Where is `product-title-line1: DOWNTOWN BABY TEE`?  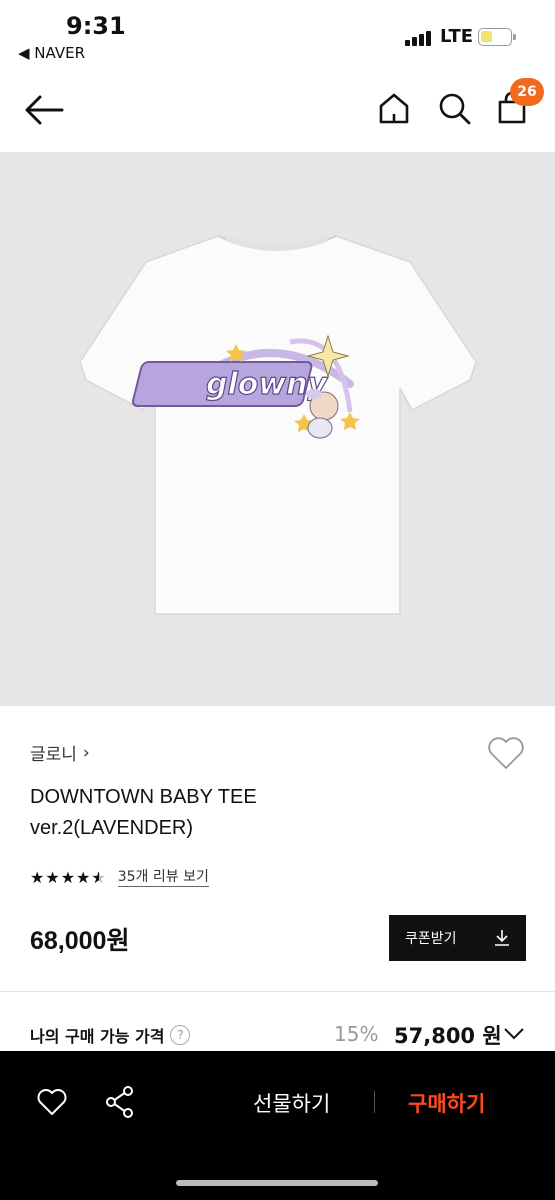
product-title-line1: DOWNTOWN BABY TEE is located at coordinates (143, 797).